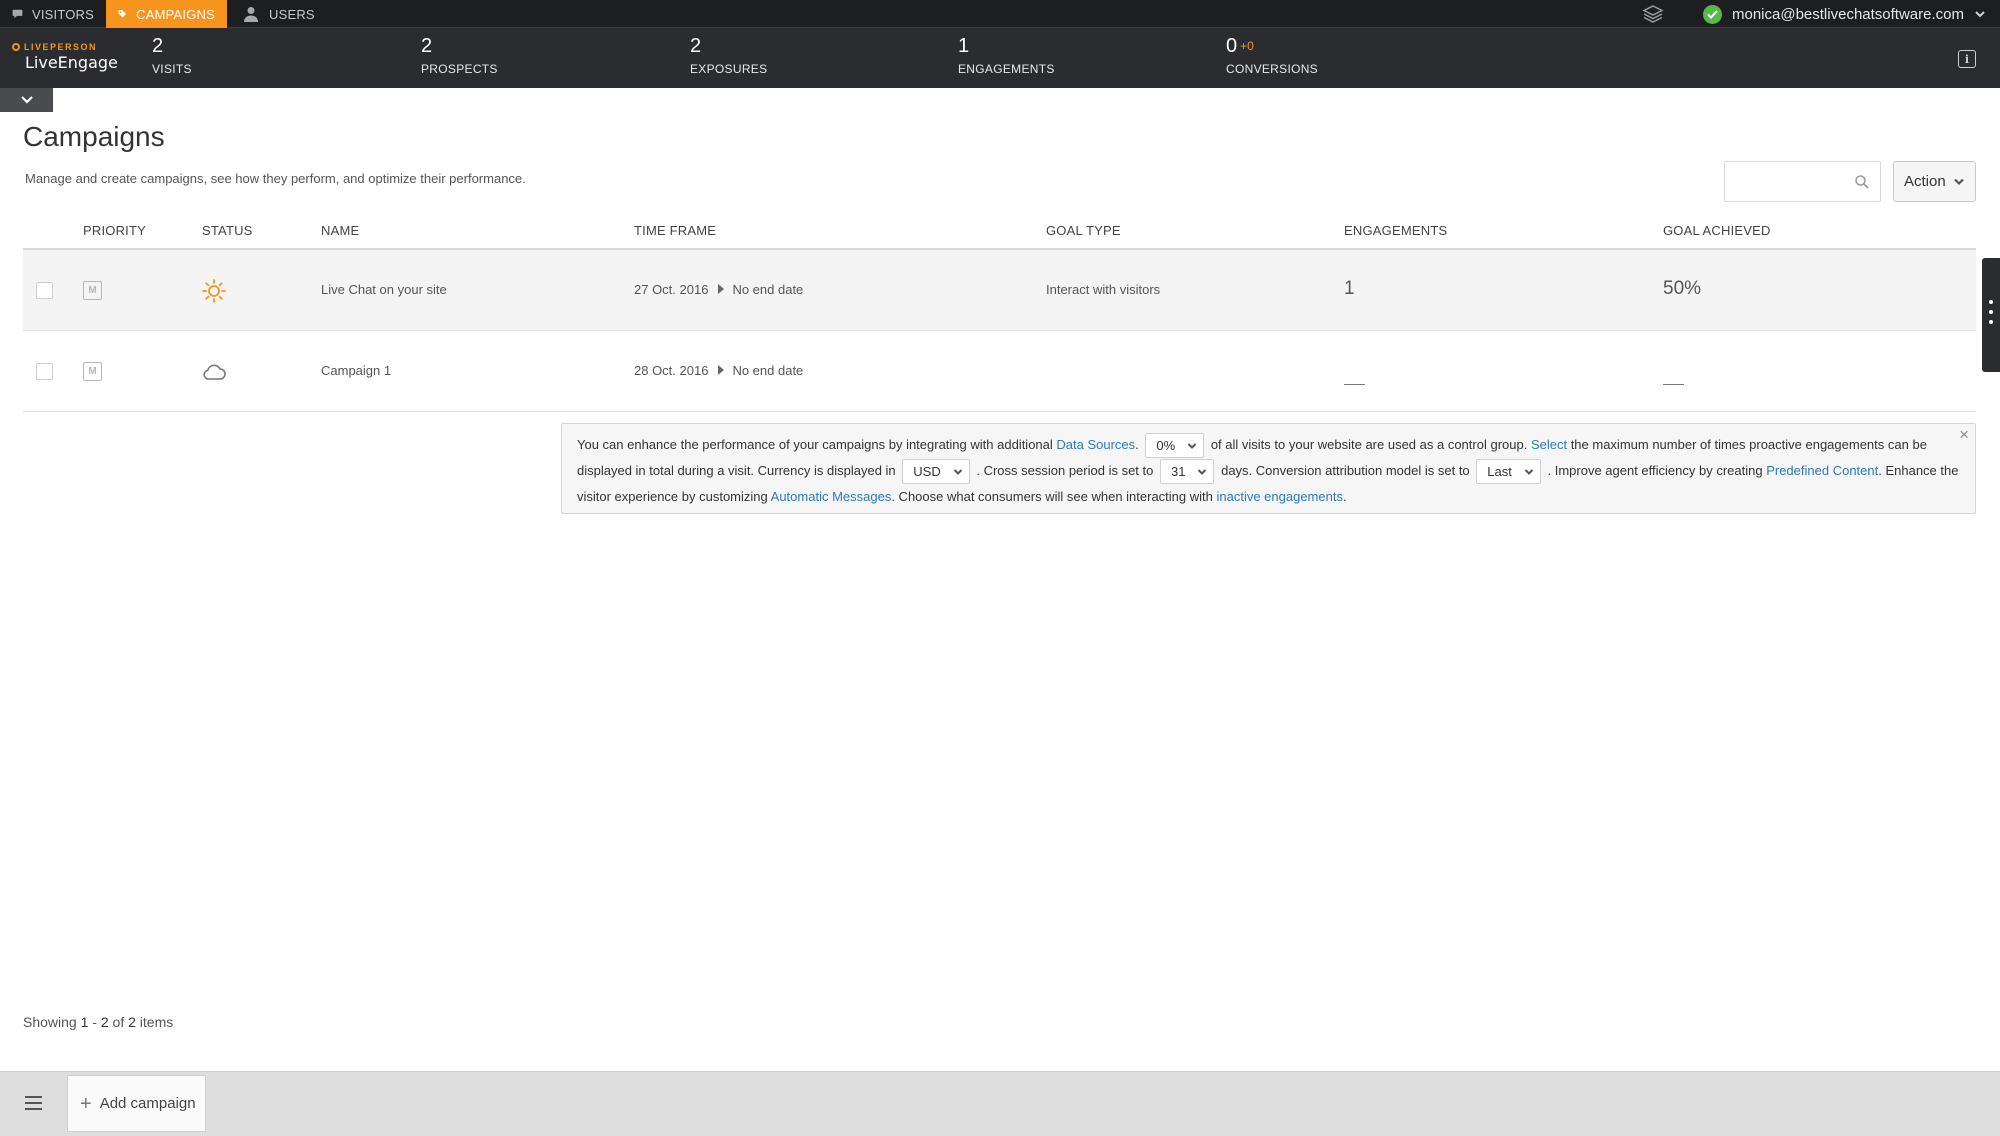 This screenshot has height=1136, width=2000. What do you see at coordinates (1095, 444) in the screenshot?
I see `link-data-sources: Data Sources` at bounding box center [1095, 444].